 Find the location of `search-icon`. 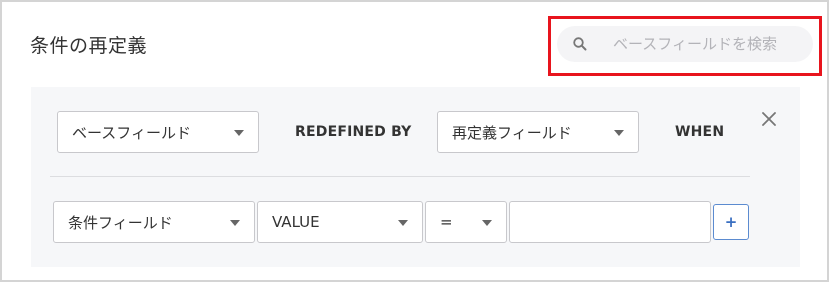

search-icon is located at coordinates (580, 44).